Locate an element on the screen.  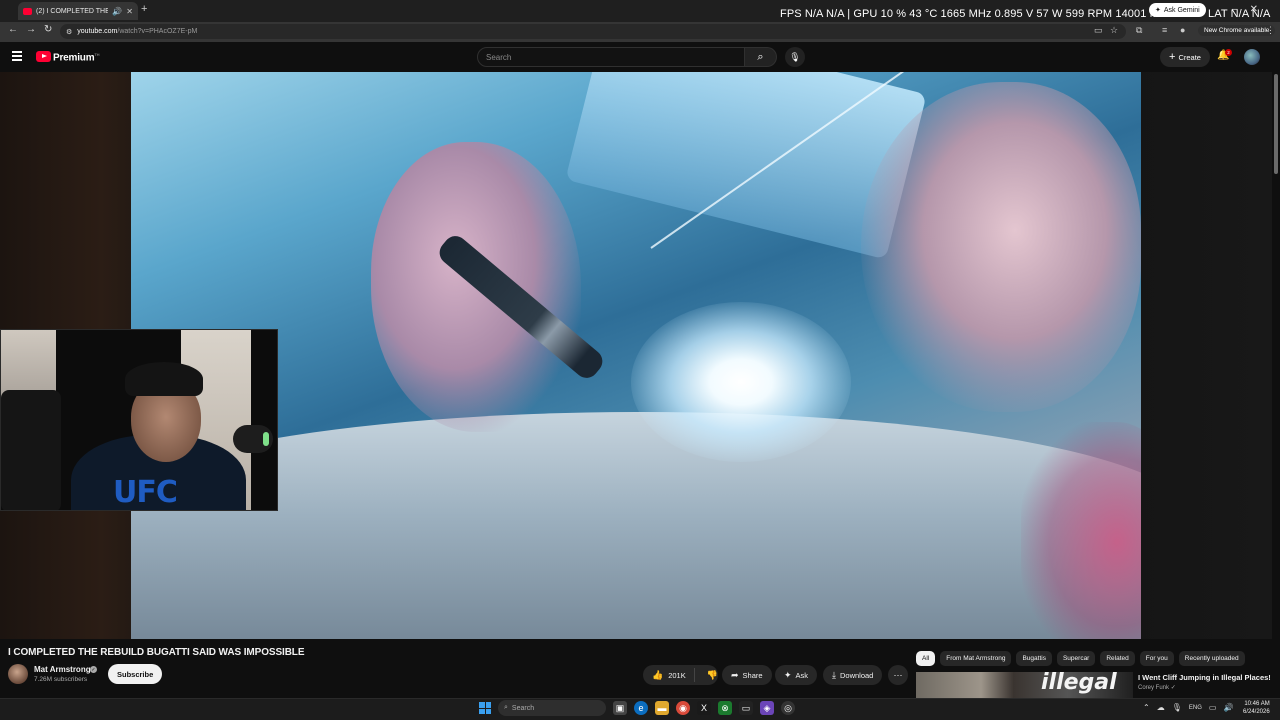
language-indicator: ENG is located at coordinates (1195, 708).